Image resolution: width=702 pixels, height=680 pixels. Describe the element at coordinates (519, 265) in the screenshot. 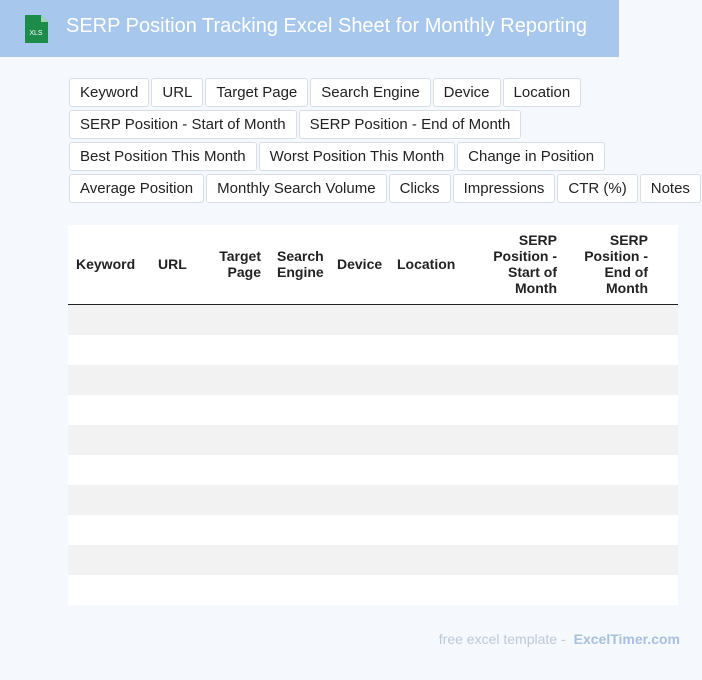

I see `column-header: SERP Position - Start of Month` at that location.